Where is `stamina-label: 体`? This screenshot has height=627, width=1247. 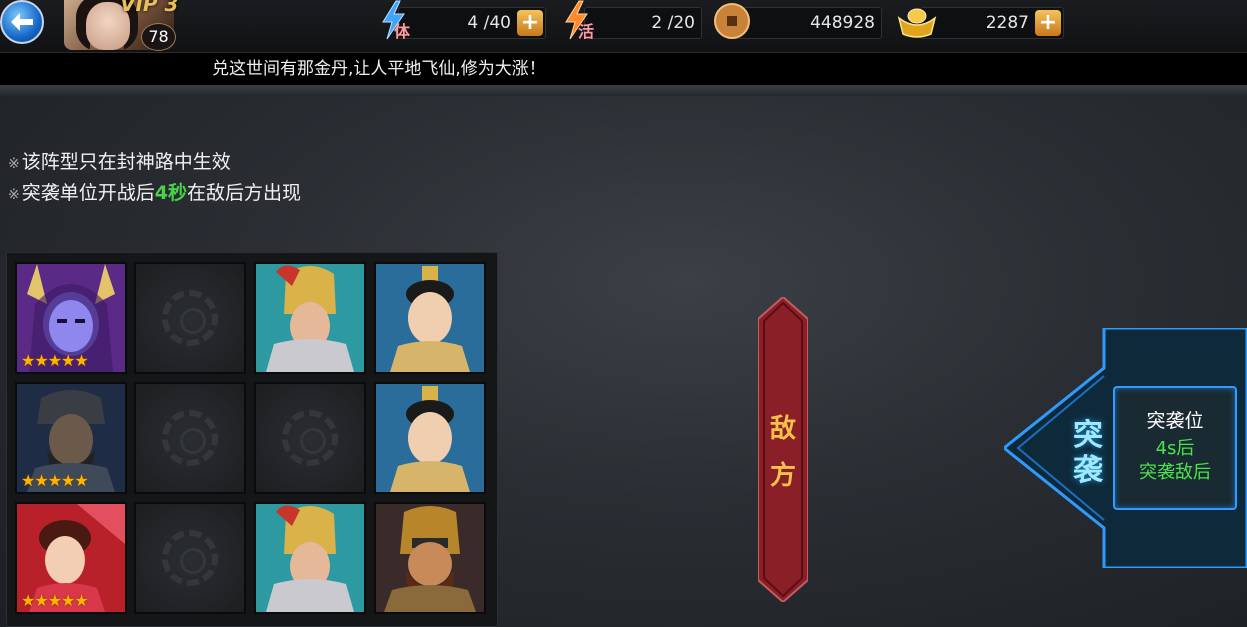 stamina-label: 体 is located at coordinates (402, 31).